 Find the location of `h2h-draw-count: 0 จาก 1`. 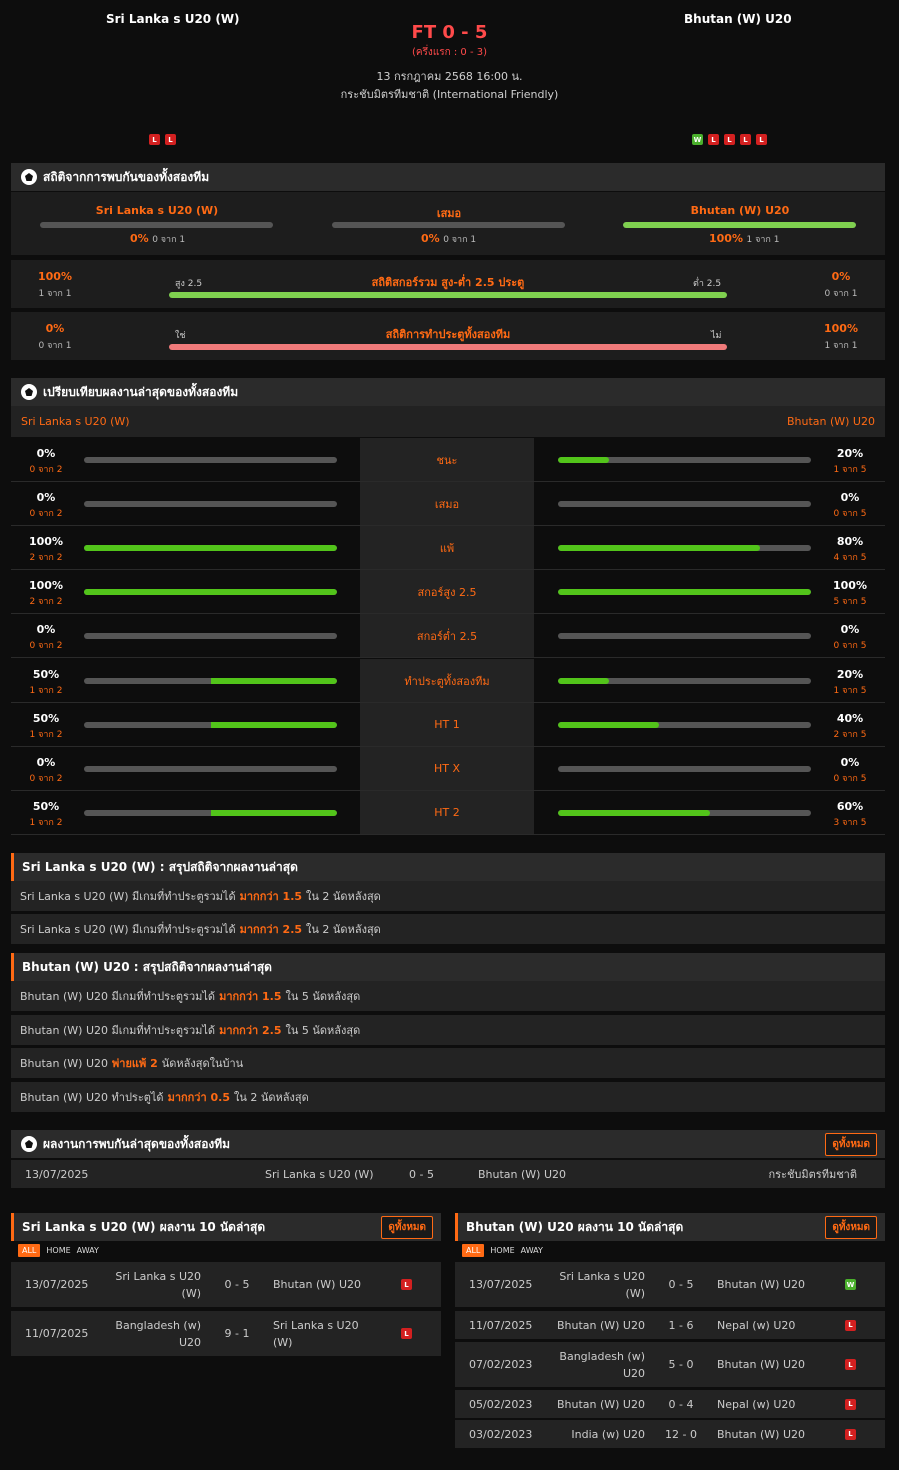

h2h-draw-count: 0 จาก 1 is located at coordinates (460, 240).